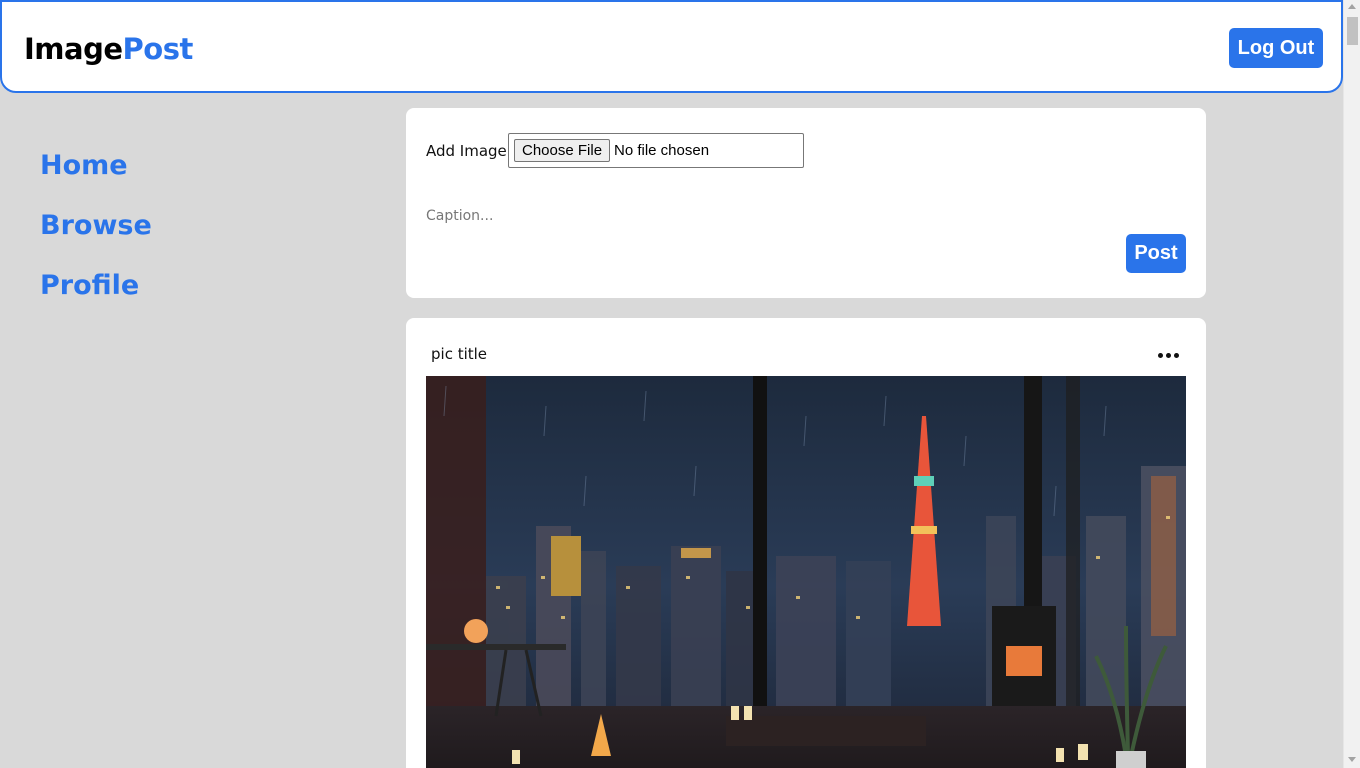 The height and width of the screenshot is (768, 1360). Describe the element at coordinates (96, 286) in the screenshot. I see `sidebar-item-profile: Profile` at that location.